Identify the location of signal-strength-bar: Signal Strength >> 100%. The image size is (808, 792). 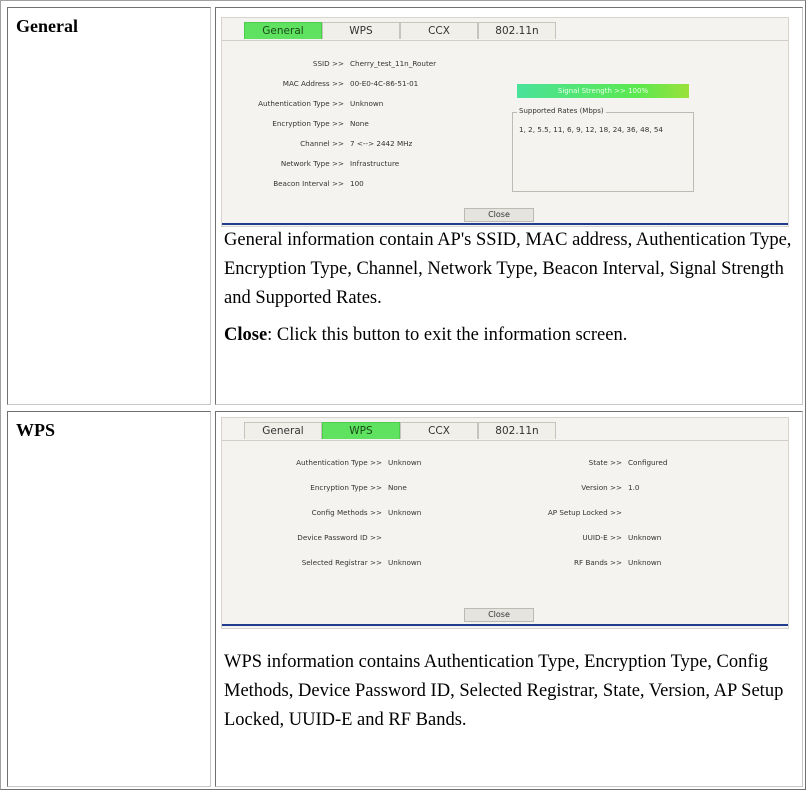
(603, 91).